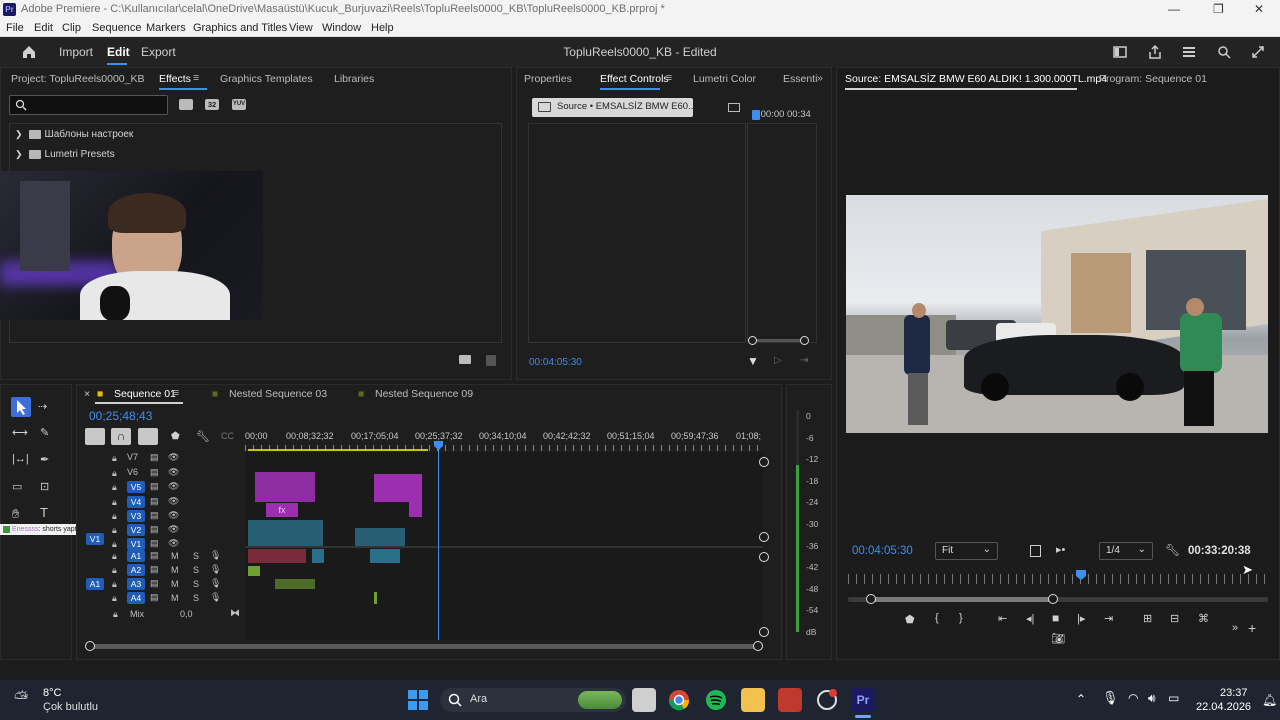 The image size is (1280, 720). I want to click on delete-icon, so click(491, 360).